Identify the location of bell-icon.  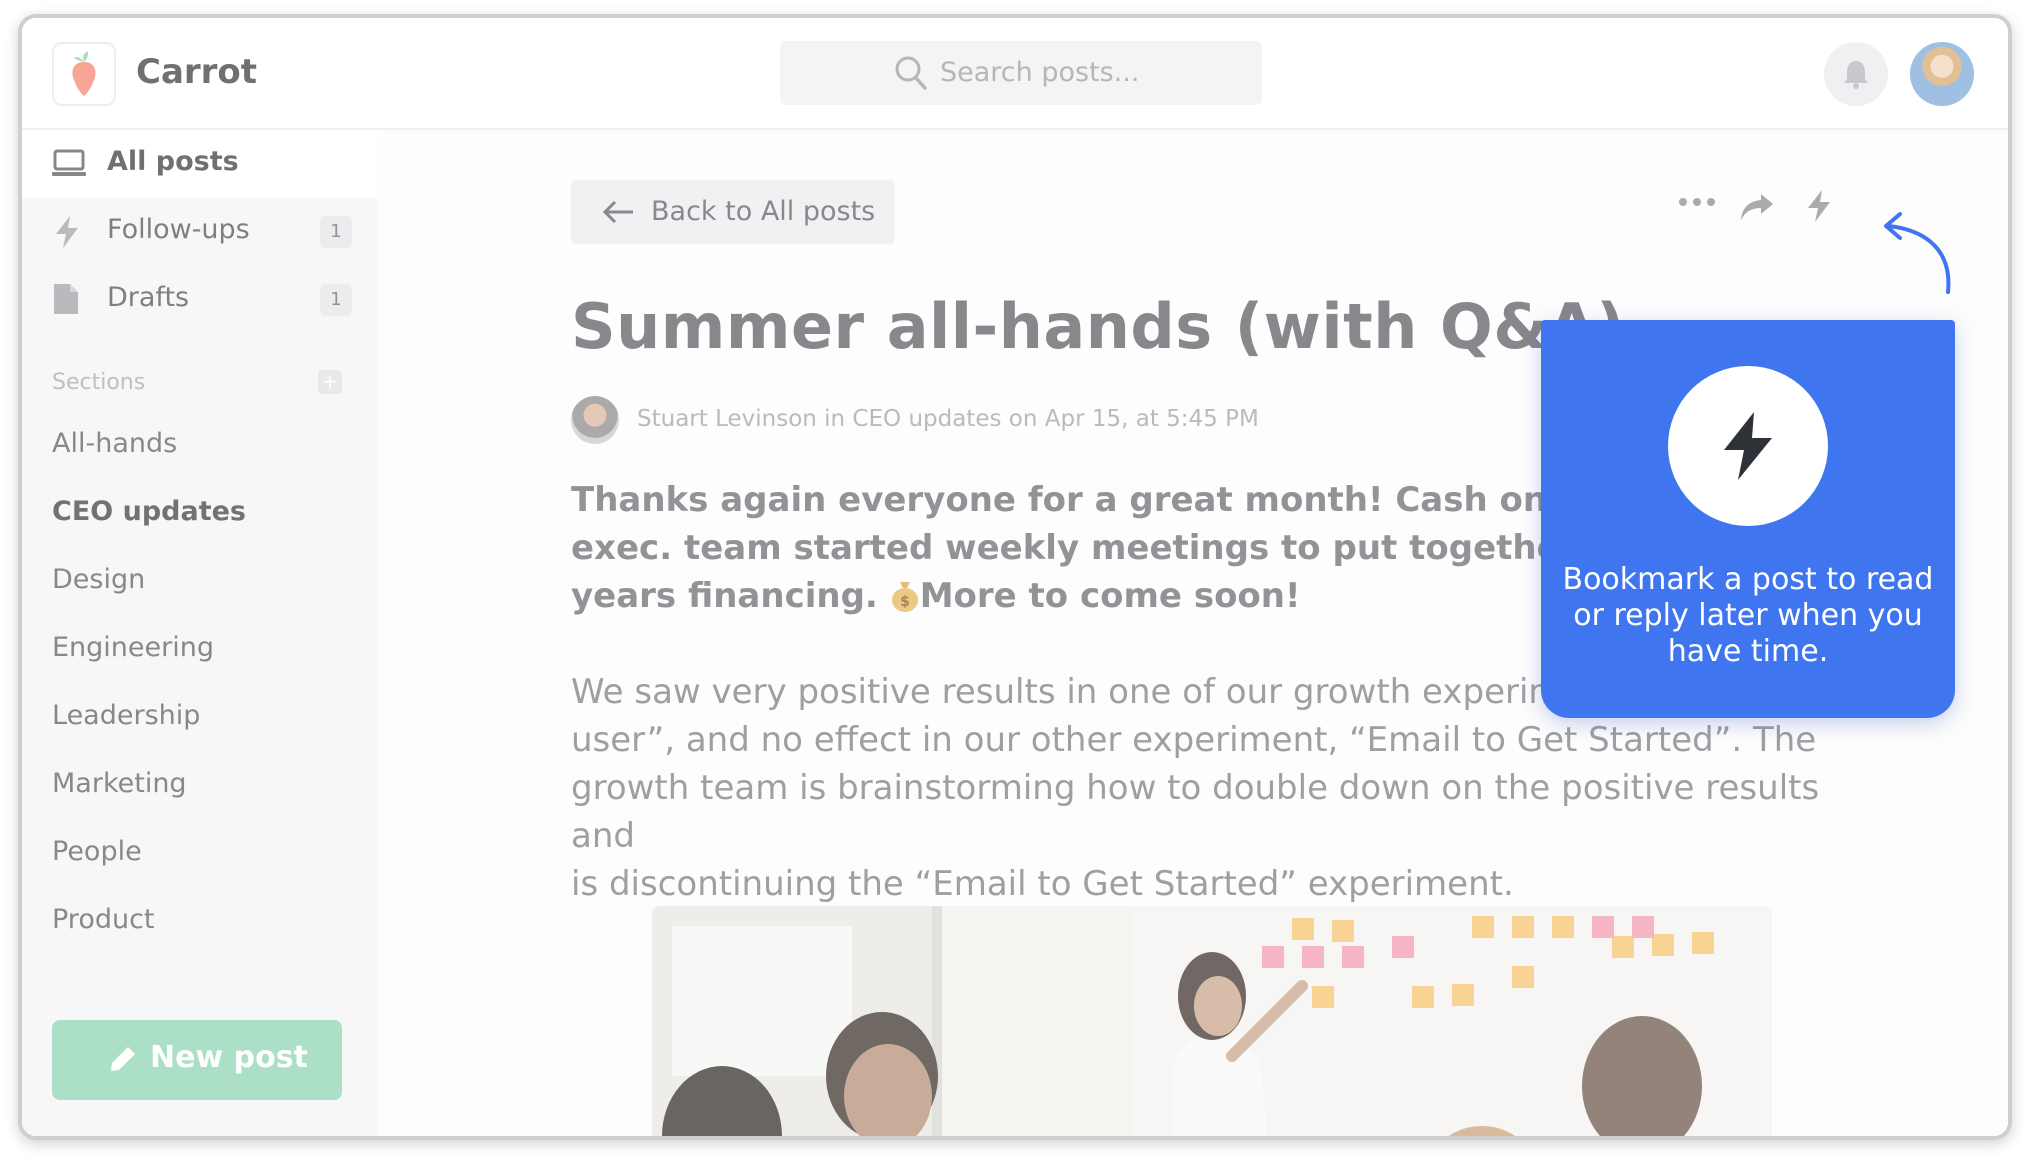
(1856, 75).